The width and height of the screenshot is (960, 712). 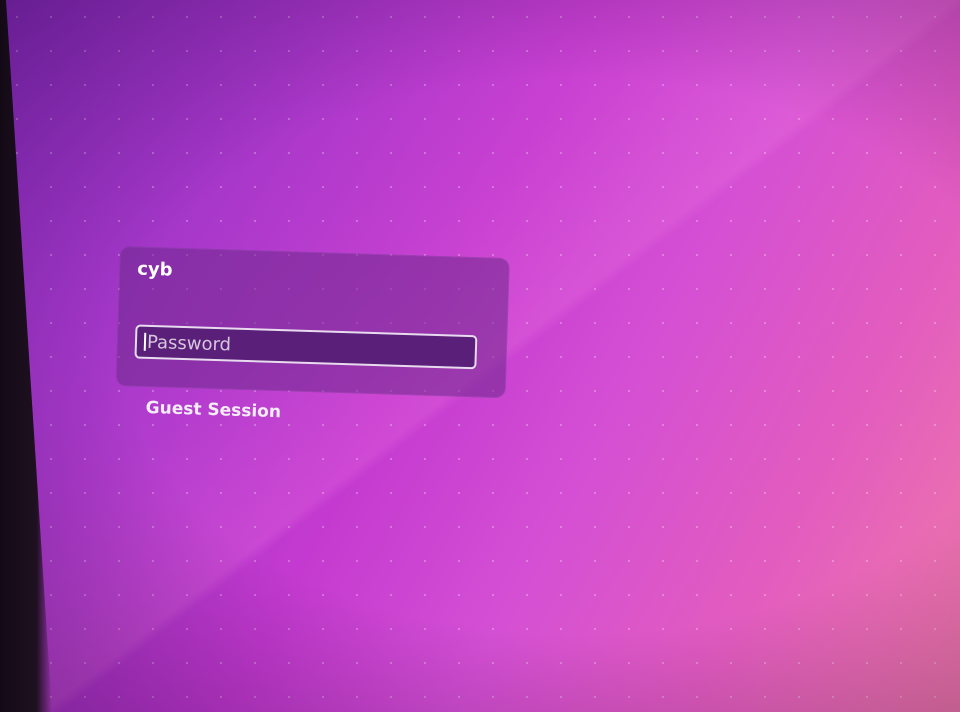 What do you see at coordinates (213, 410) in the screenshot?
I see `guest-session-button: Guest Session` at bounding box center [213, 410].